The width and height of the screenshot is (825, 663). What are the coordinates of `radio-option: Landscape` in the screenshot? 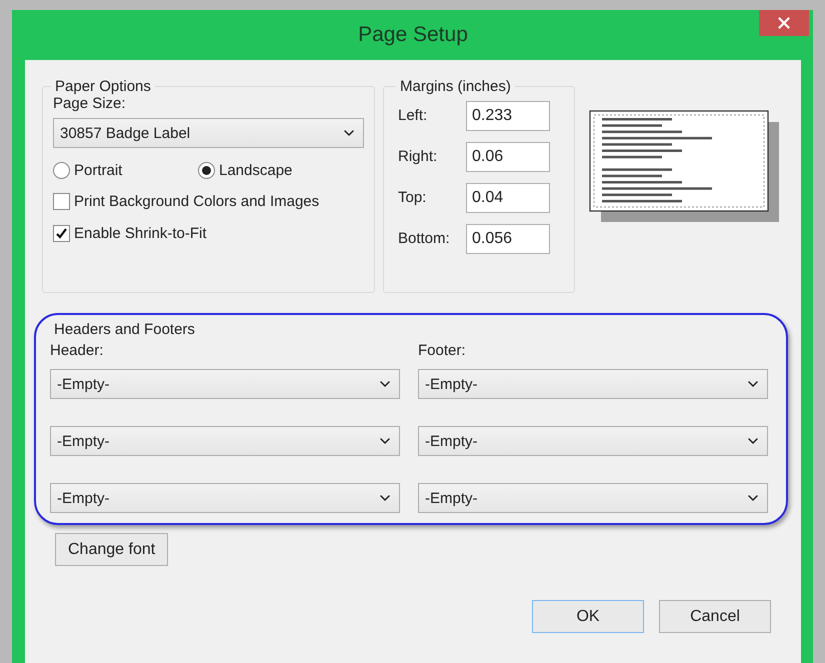 It's located at (245, 170).